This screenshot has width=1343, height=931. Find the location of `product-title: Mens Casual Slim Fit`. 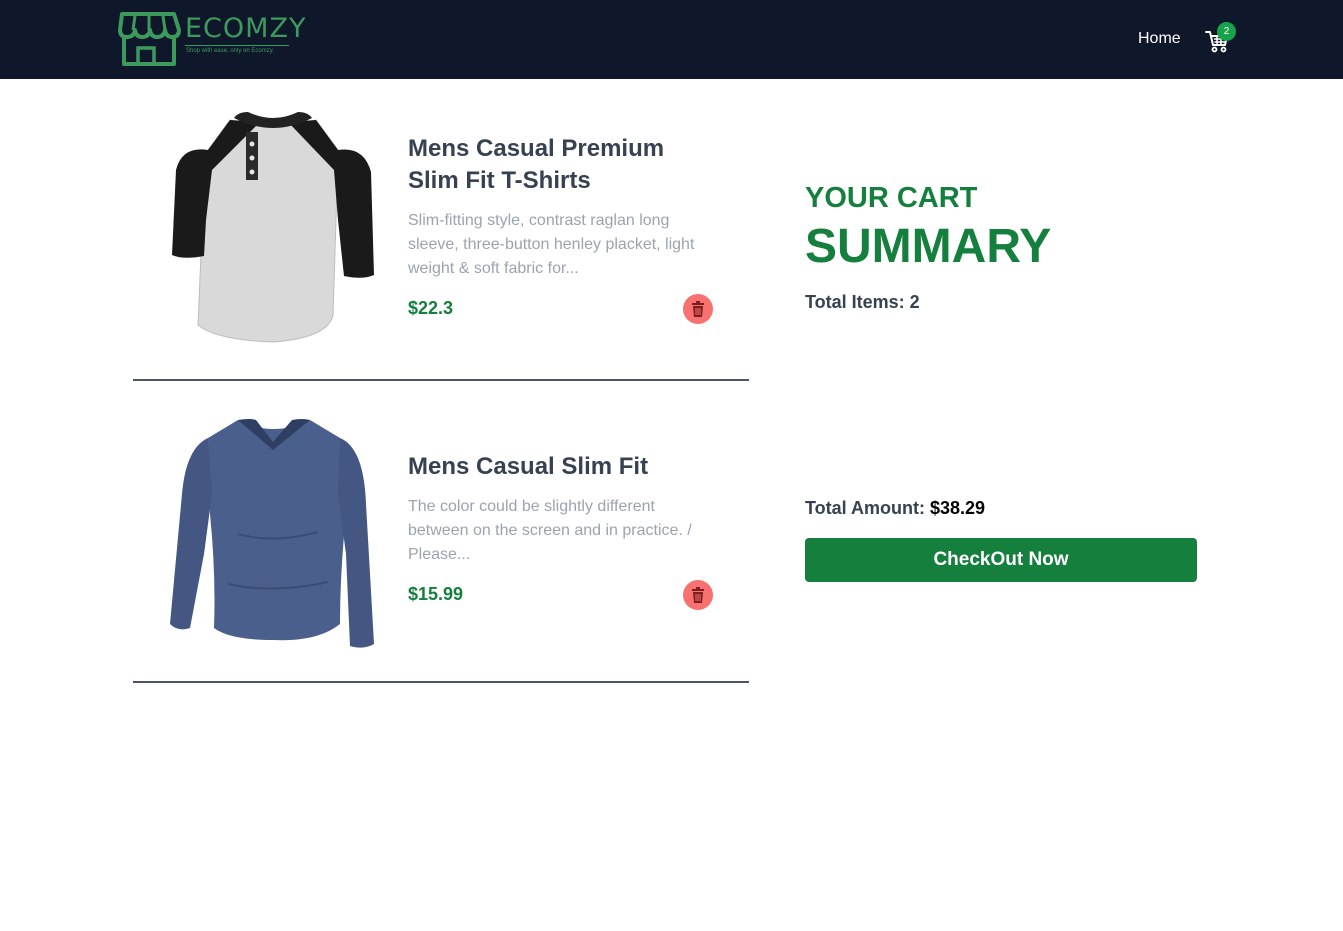

product-title: Mens Casual Slim Fit is located at coordinates (528, 466).